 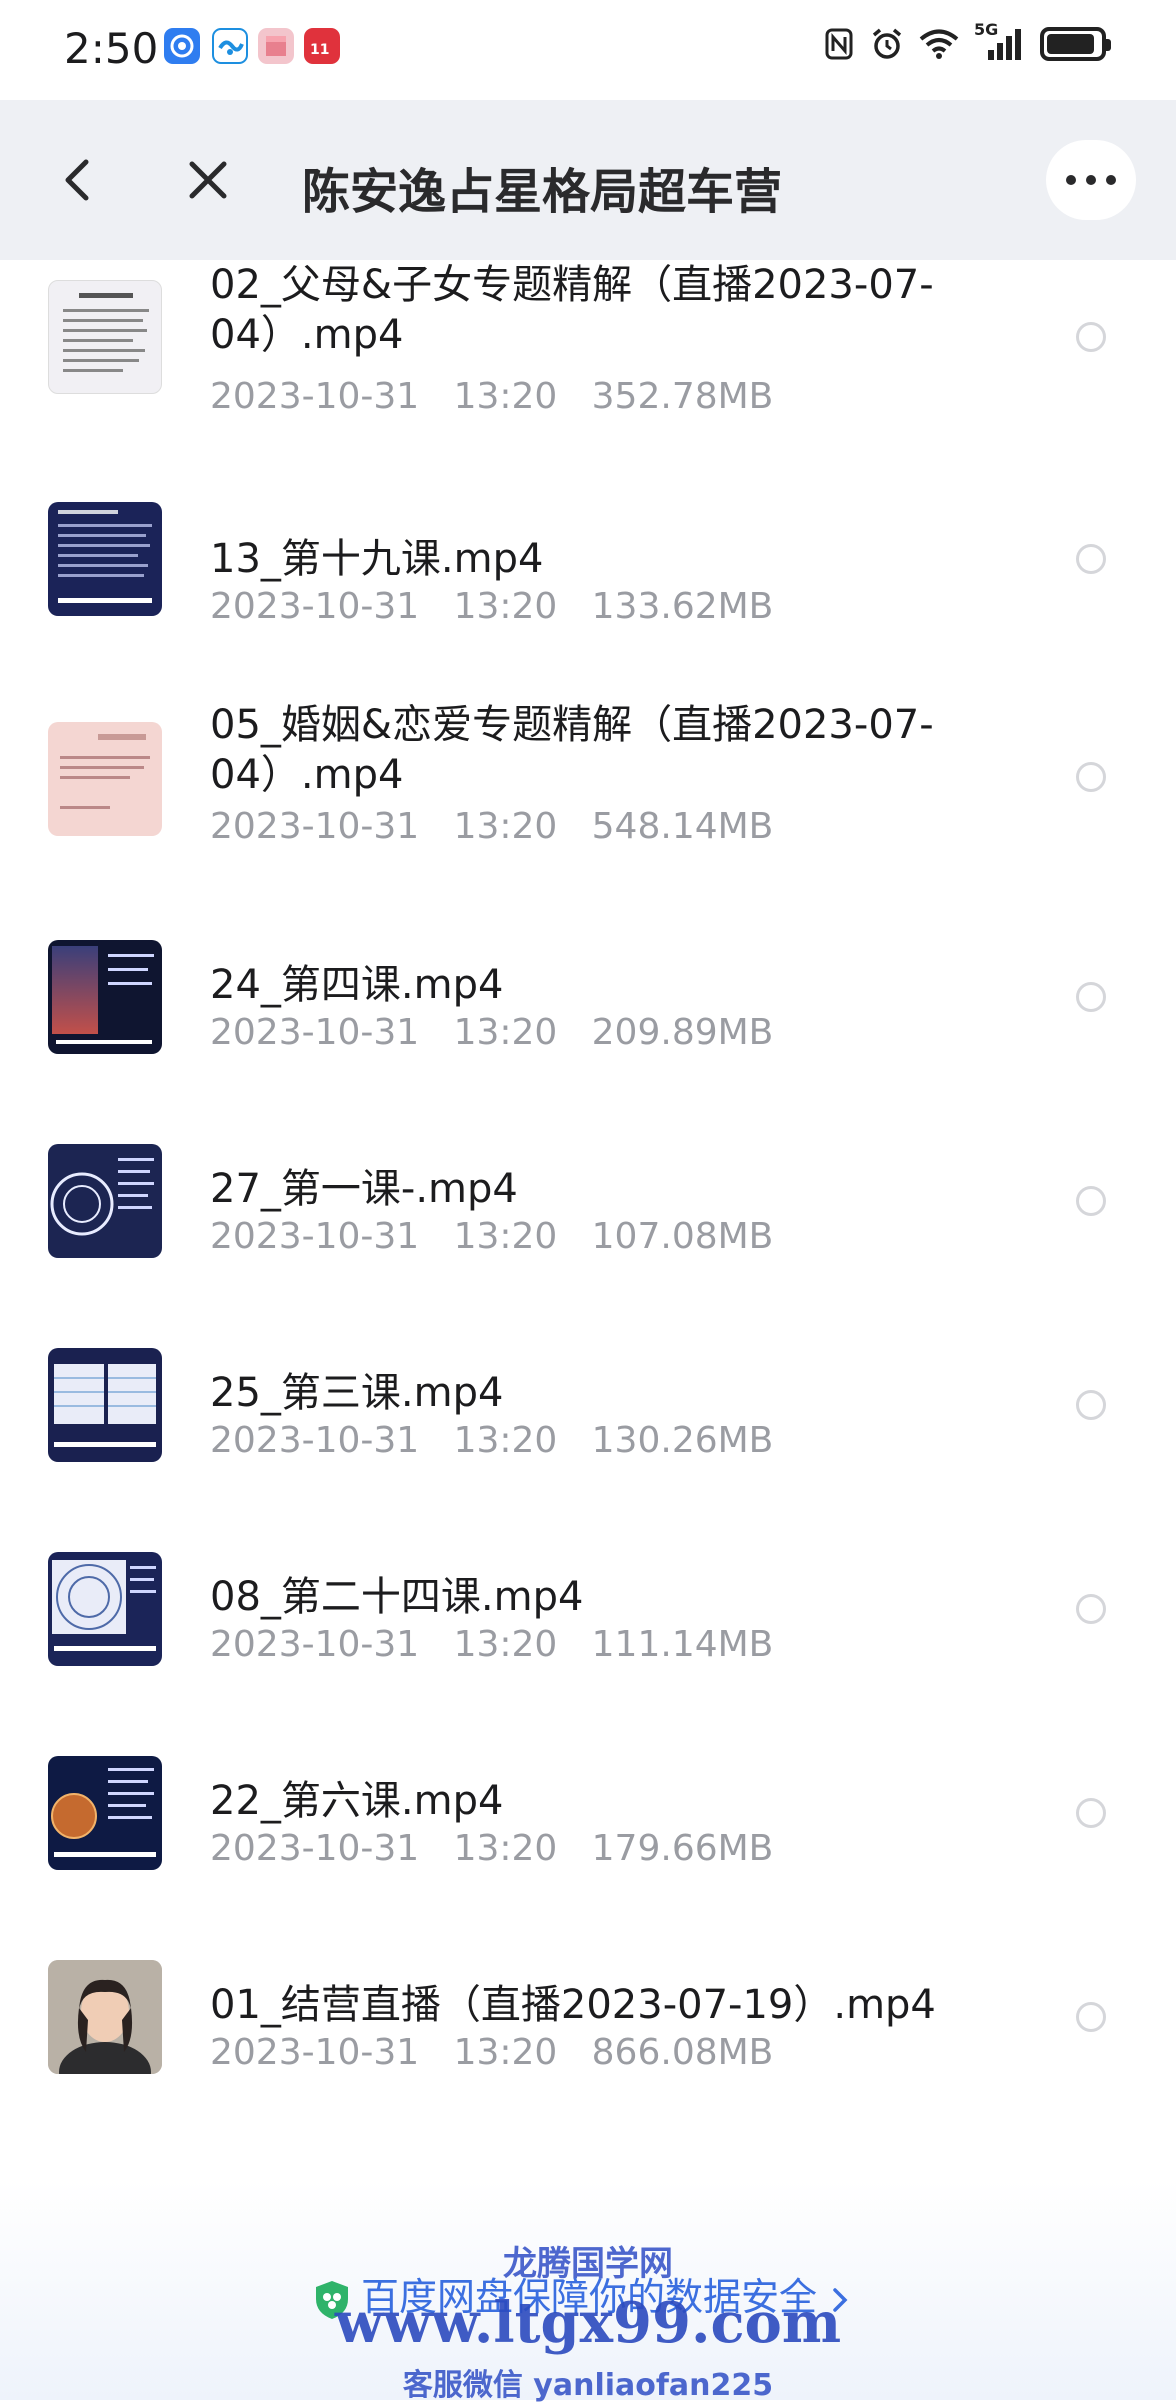 What do you see at coordinates (492, 1440) in the screenshot?
I see `file-meta: 2023-10-31 13:20 130.26MB` at bounding box center [492, 1440].